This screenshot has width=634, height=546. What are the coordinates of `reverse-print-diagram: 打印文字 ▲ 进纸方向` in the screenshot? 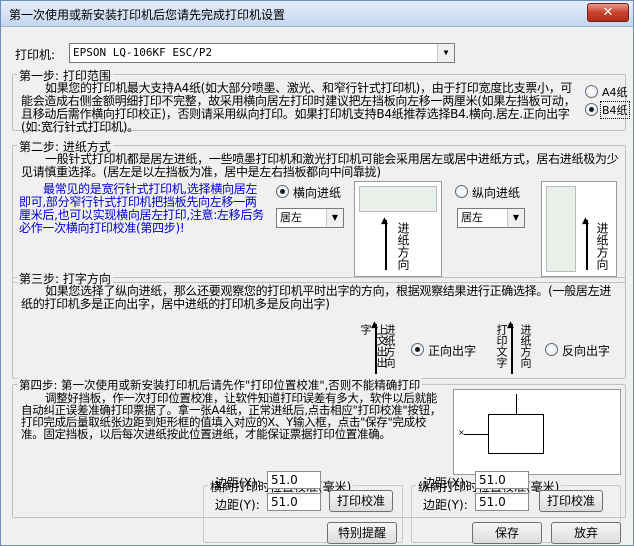 It's located at (519, 348).